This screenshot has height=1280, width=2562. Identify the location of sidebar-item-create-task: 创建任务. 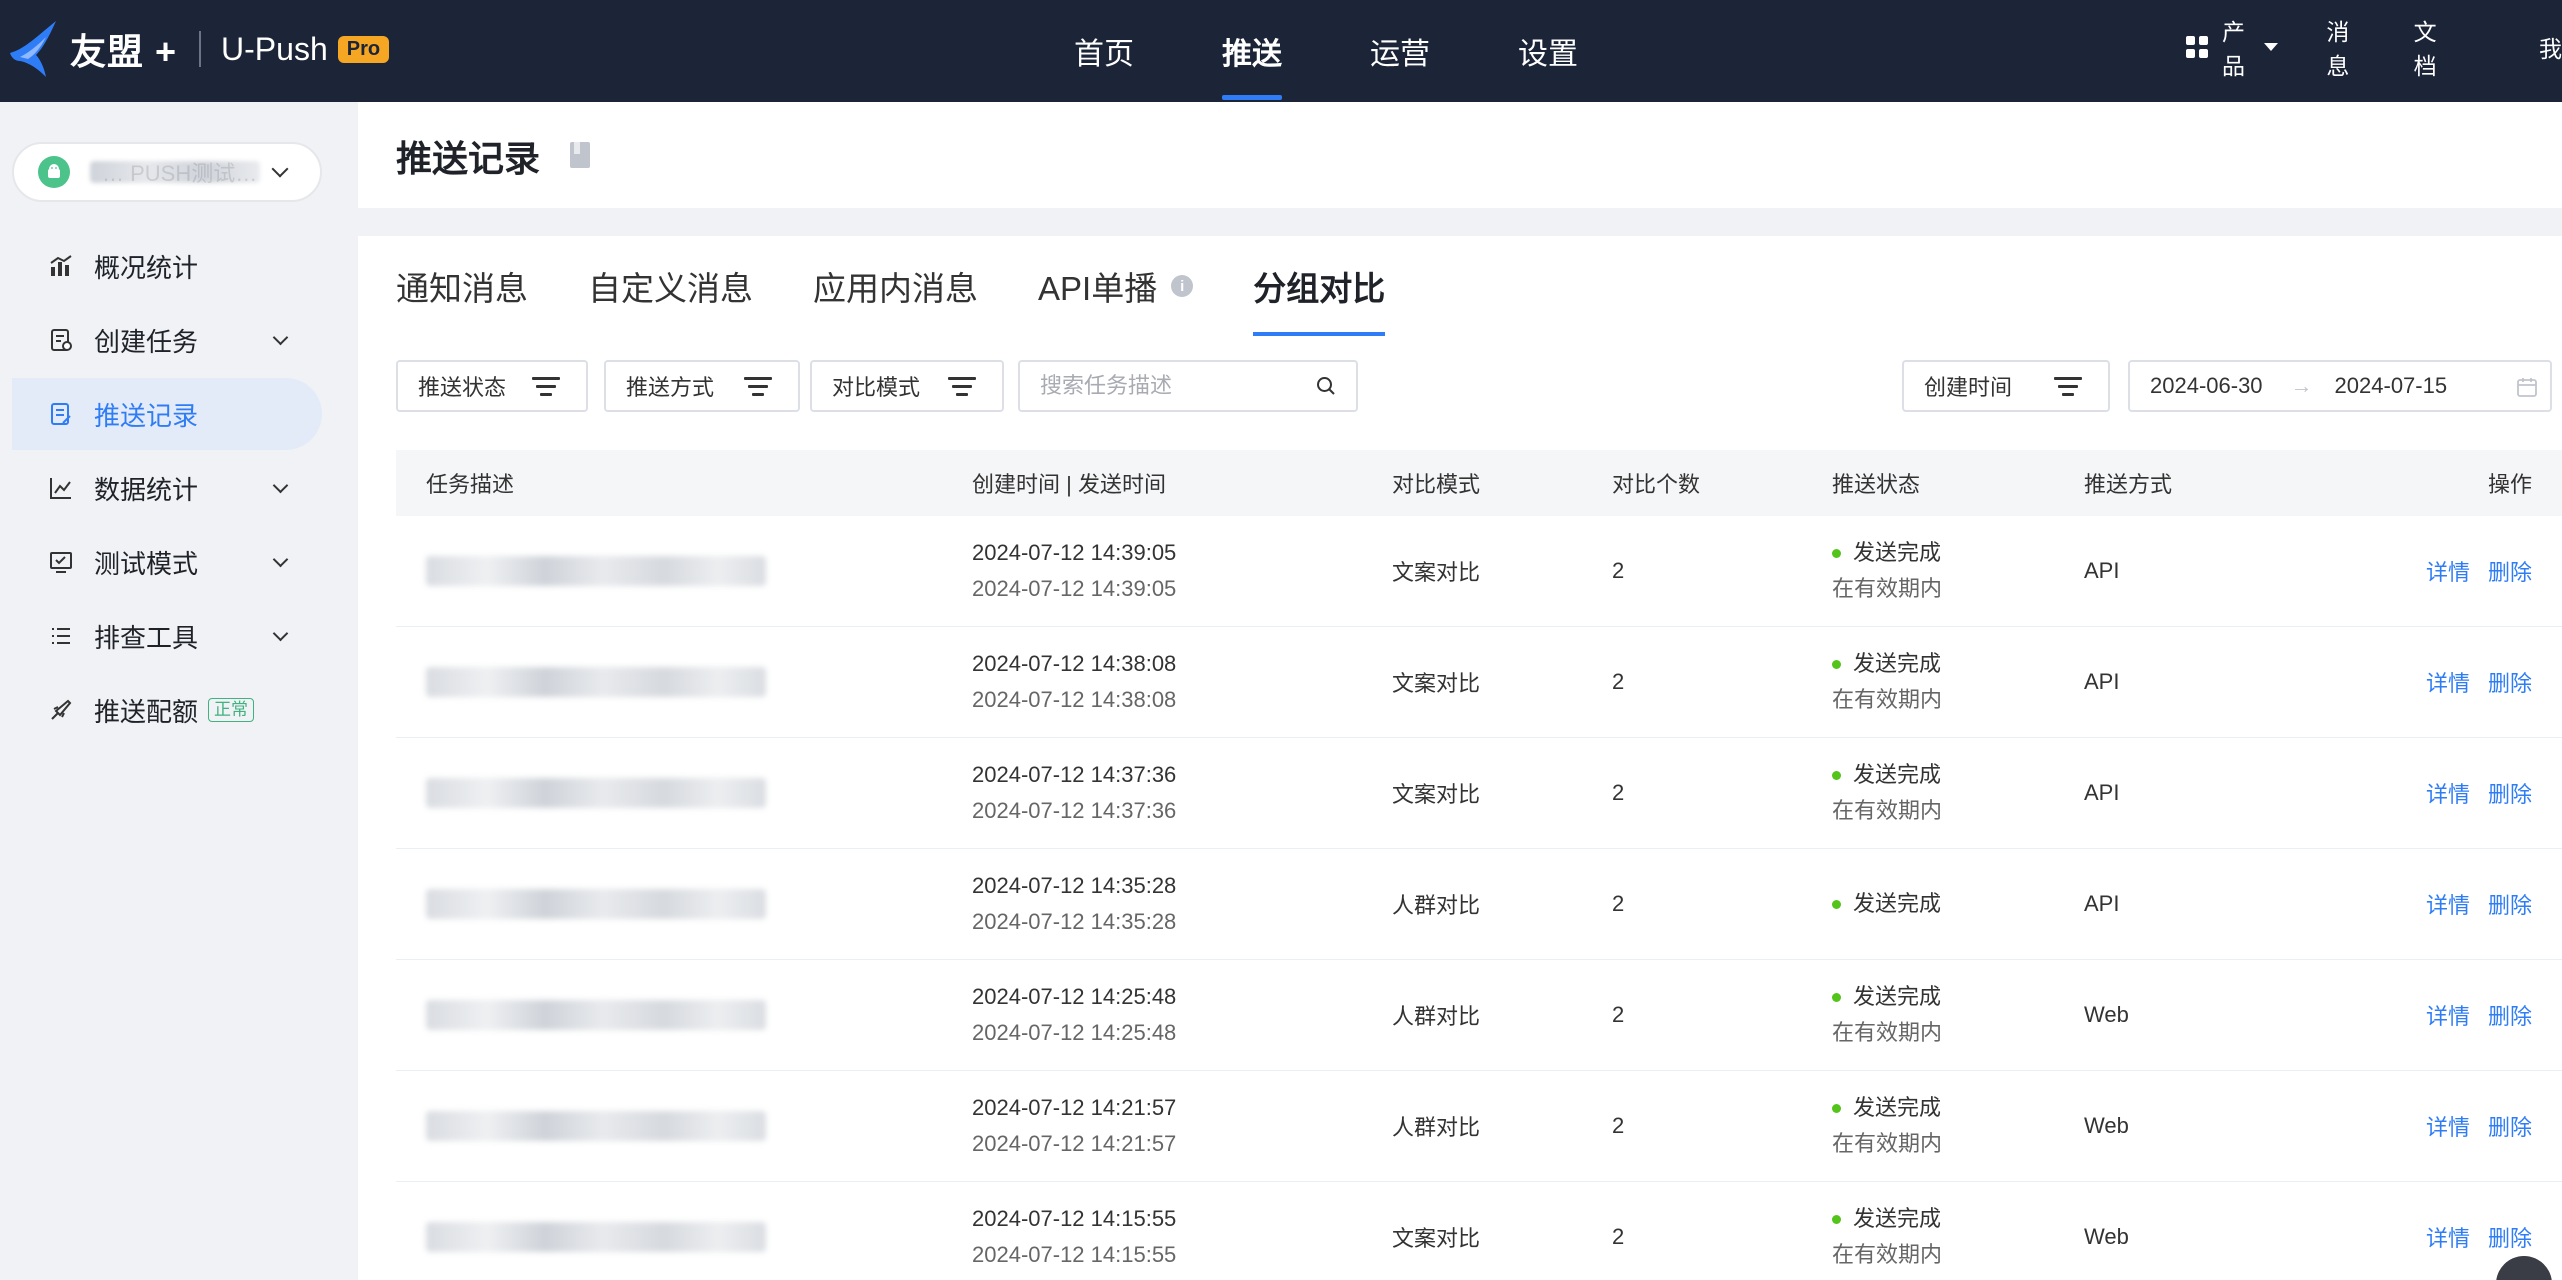
(167, 340).